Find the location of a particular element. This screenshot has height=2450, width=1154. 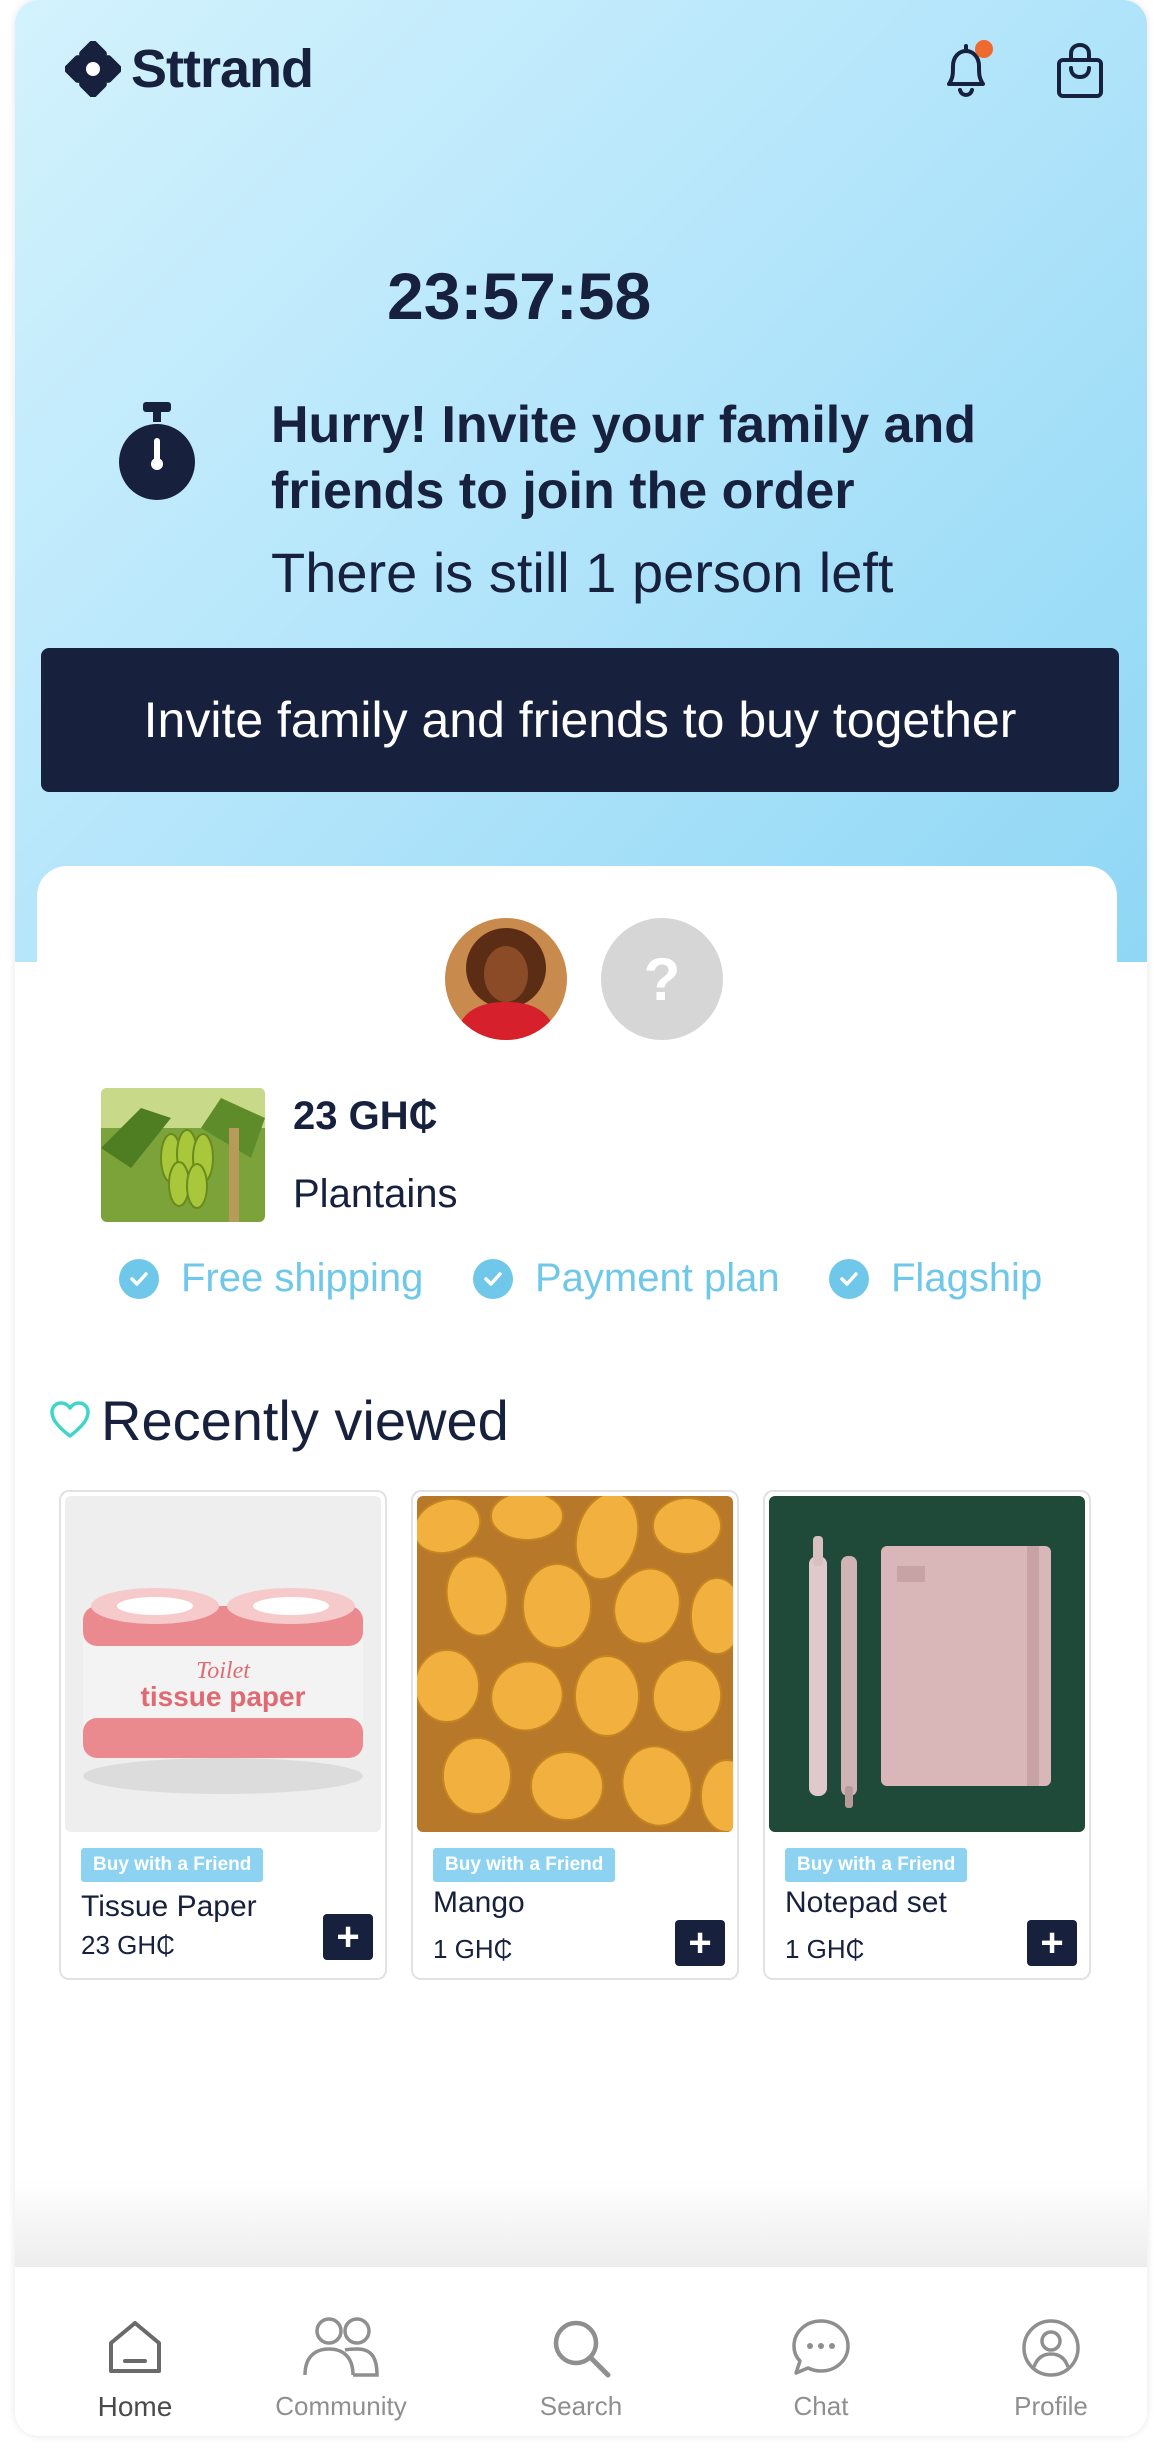

tissue-paper-image-subtitle: tissue paper is located at coordinates (223, 1696).